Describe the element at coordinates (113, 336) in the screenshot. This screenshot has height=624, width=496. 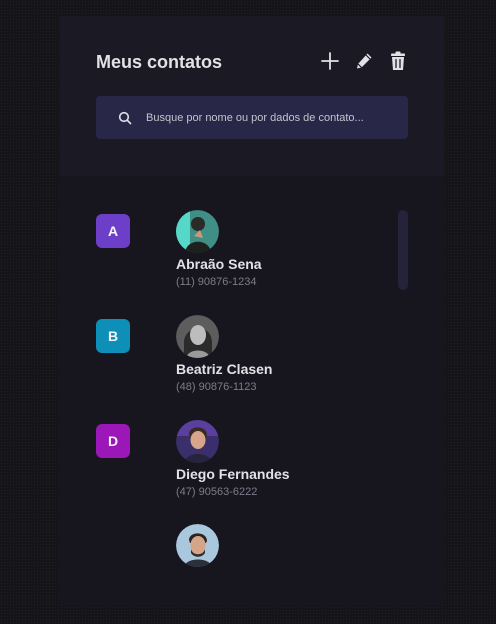
I see `letter-badge: B` at that location.